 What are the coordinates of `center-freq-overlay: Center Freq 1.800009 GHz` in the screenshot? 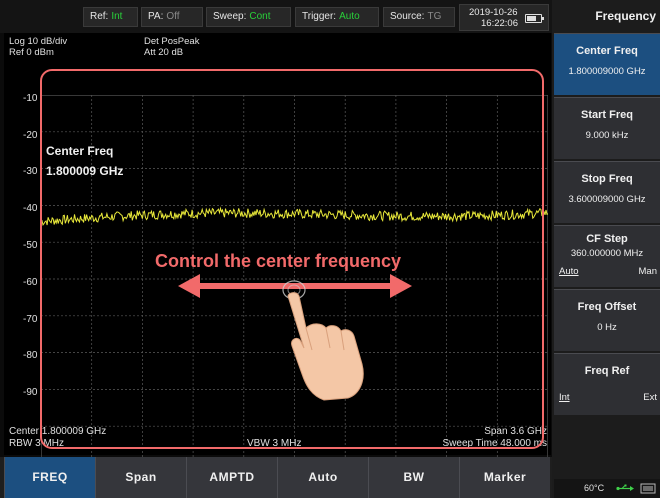 It's located at (84, 161).